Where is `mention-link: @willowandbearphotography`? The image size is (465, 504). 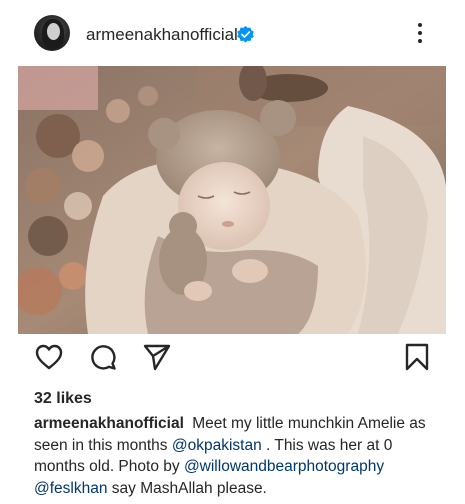
mention-link: @willowandbearphotography is located at coordinates (284, 466).